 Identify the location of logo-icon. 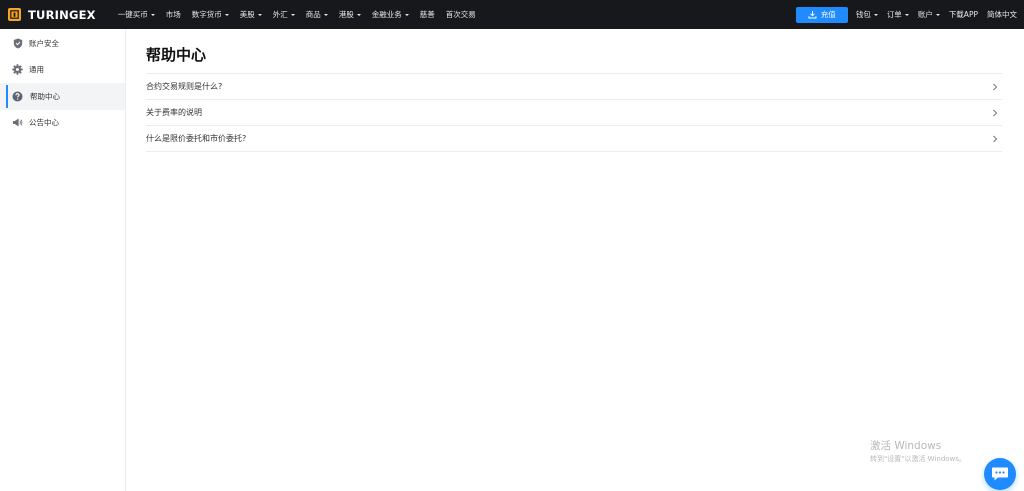
(14, 14).